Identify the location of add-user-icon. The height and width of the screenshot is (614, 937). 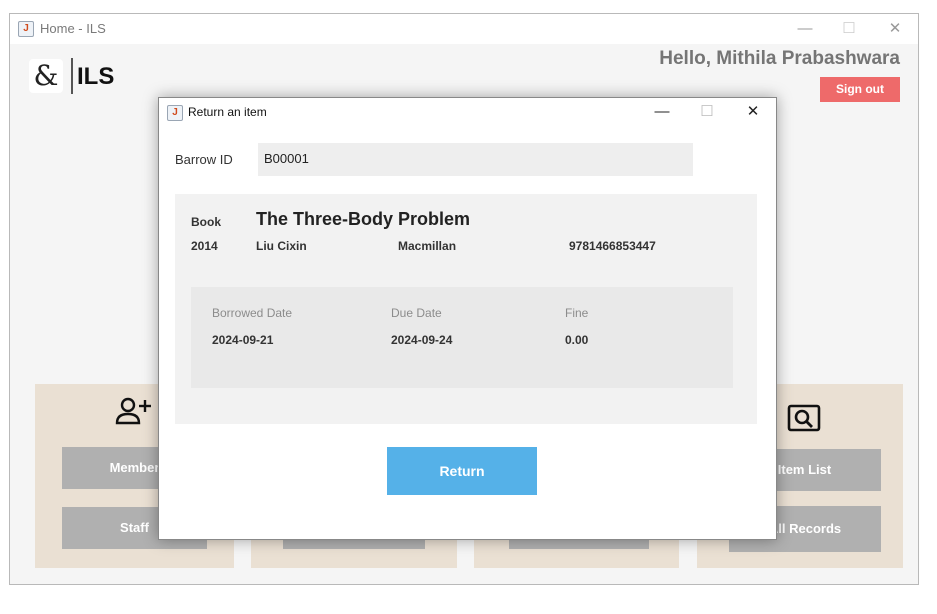
(133, 411).